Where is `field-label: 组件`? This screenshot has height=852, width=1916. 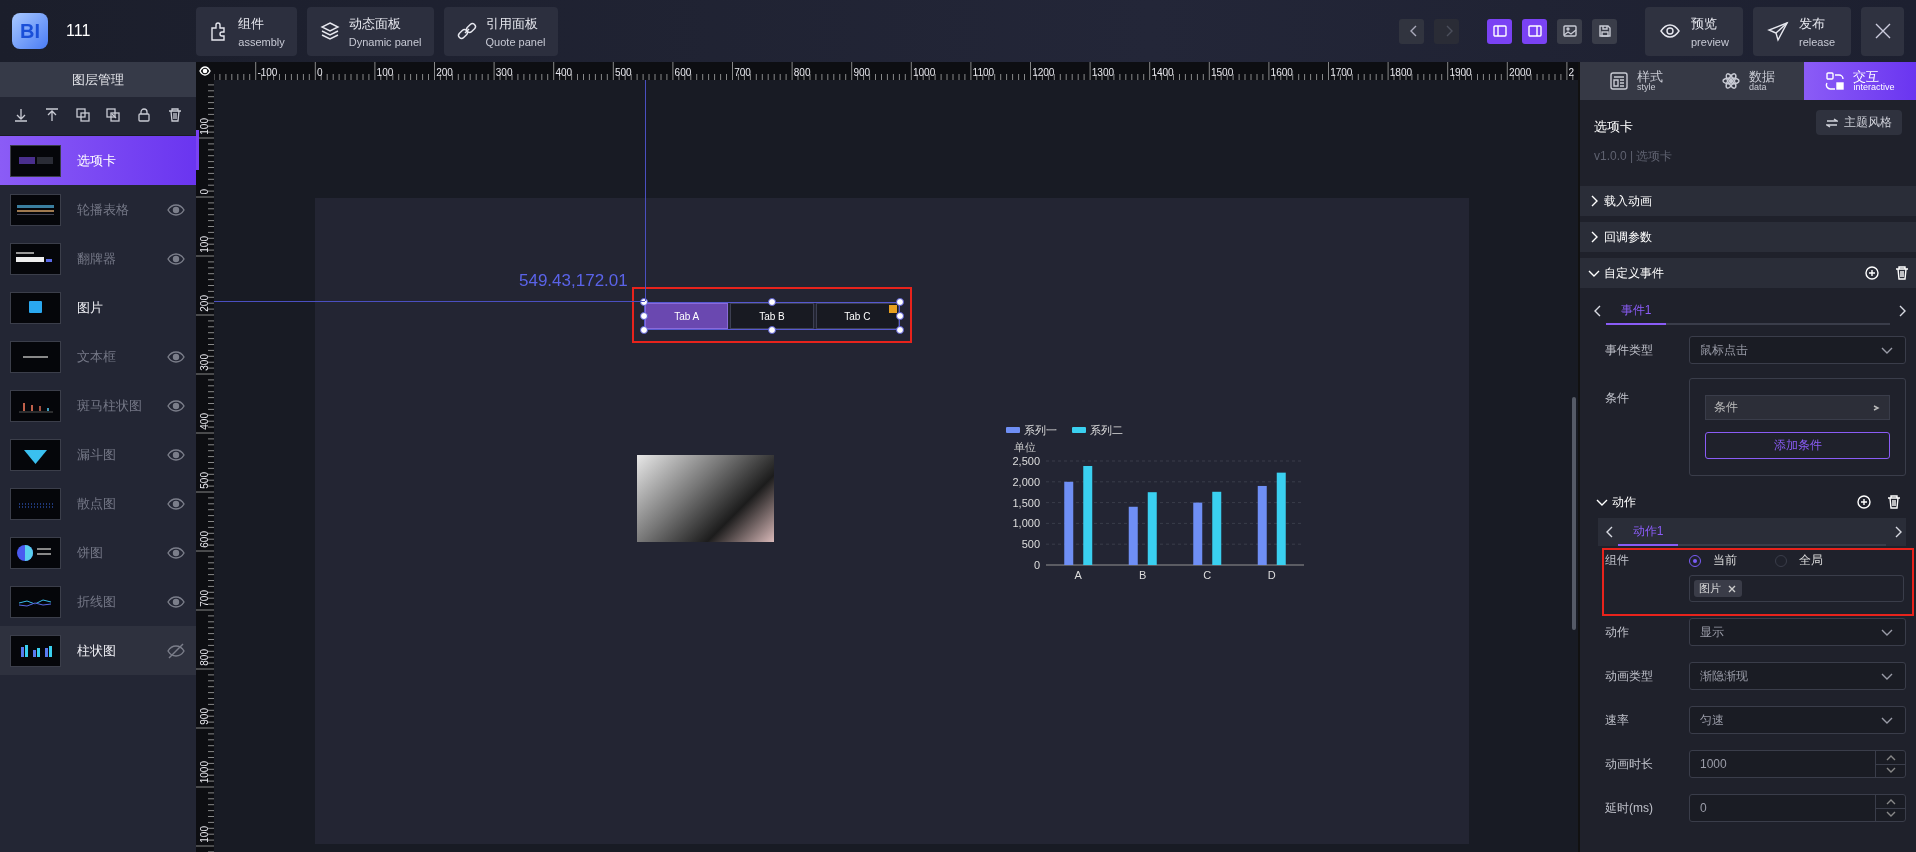
field-label: 组件 is located at coordinates (1617, 560).